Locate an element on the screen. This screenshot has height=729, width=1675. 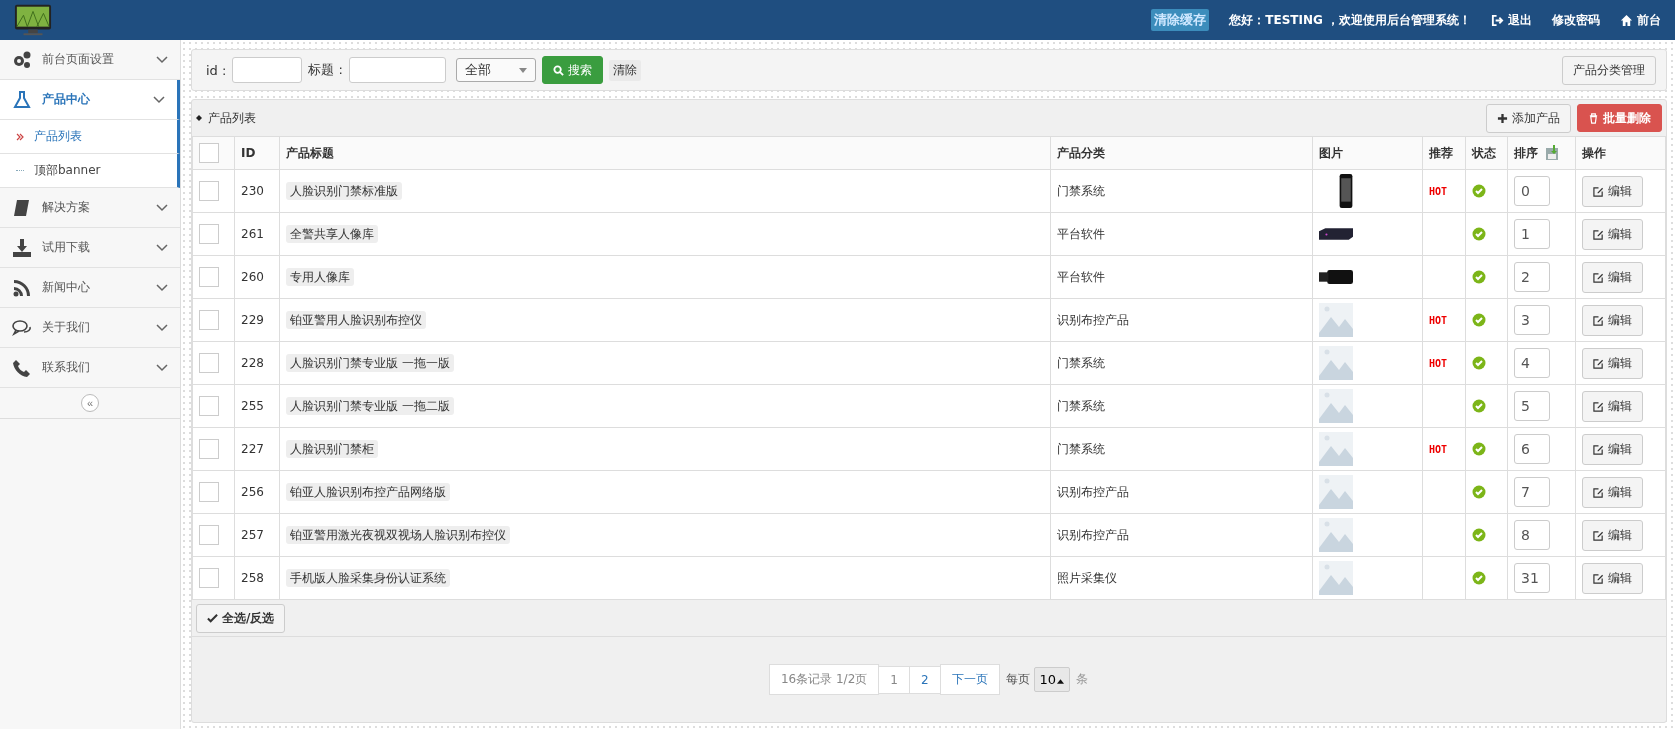
sort-order-field: 4 is located at coordinates (1532, 363).